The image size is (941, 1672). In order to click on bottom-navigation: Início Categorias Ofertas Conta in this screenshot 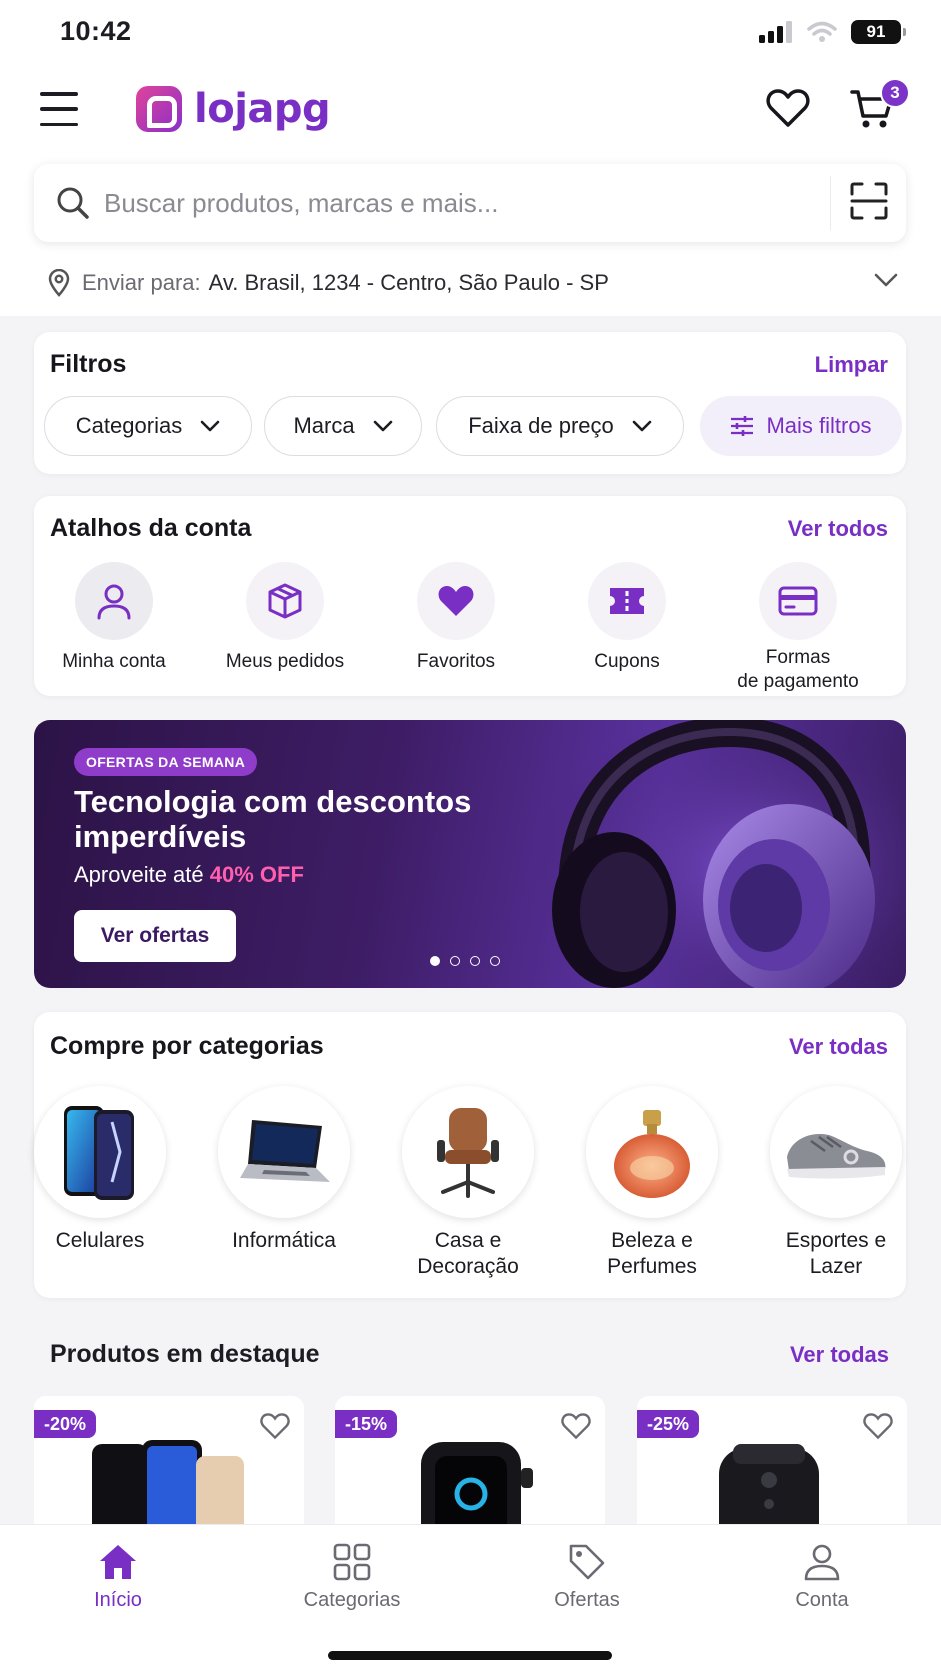, I will do `click(470, 1598)`.